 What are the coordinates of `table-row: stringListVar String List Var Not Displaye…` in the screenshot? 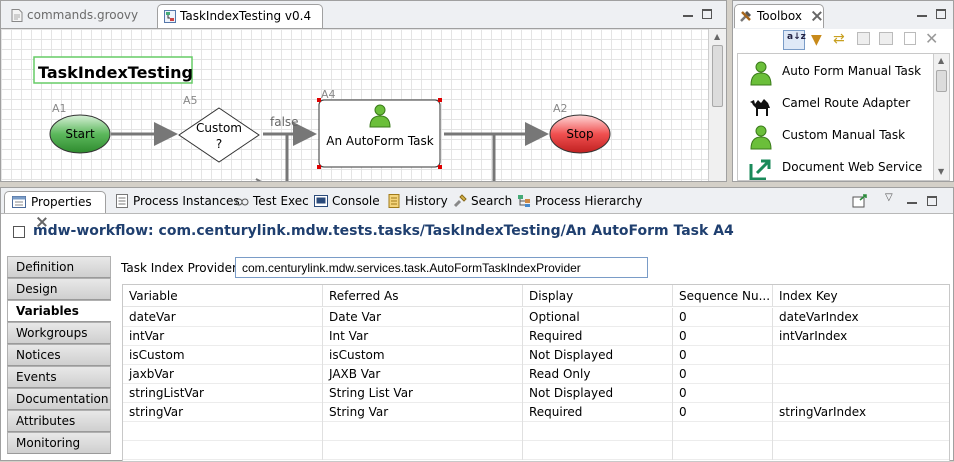 It's located at (536, 393).